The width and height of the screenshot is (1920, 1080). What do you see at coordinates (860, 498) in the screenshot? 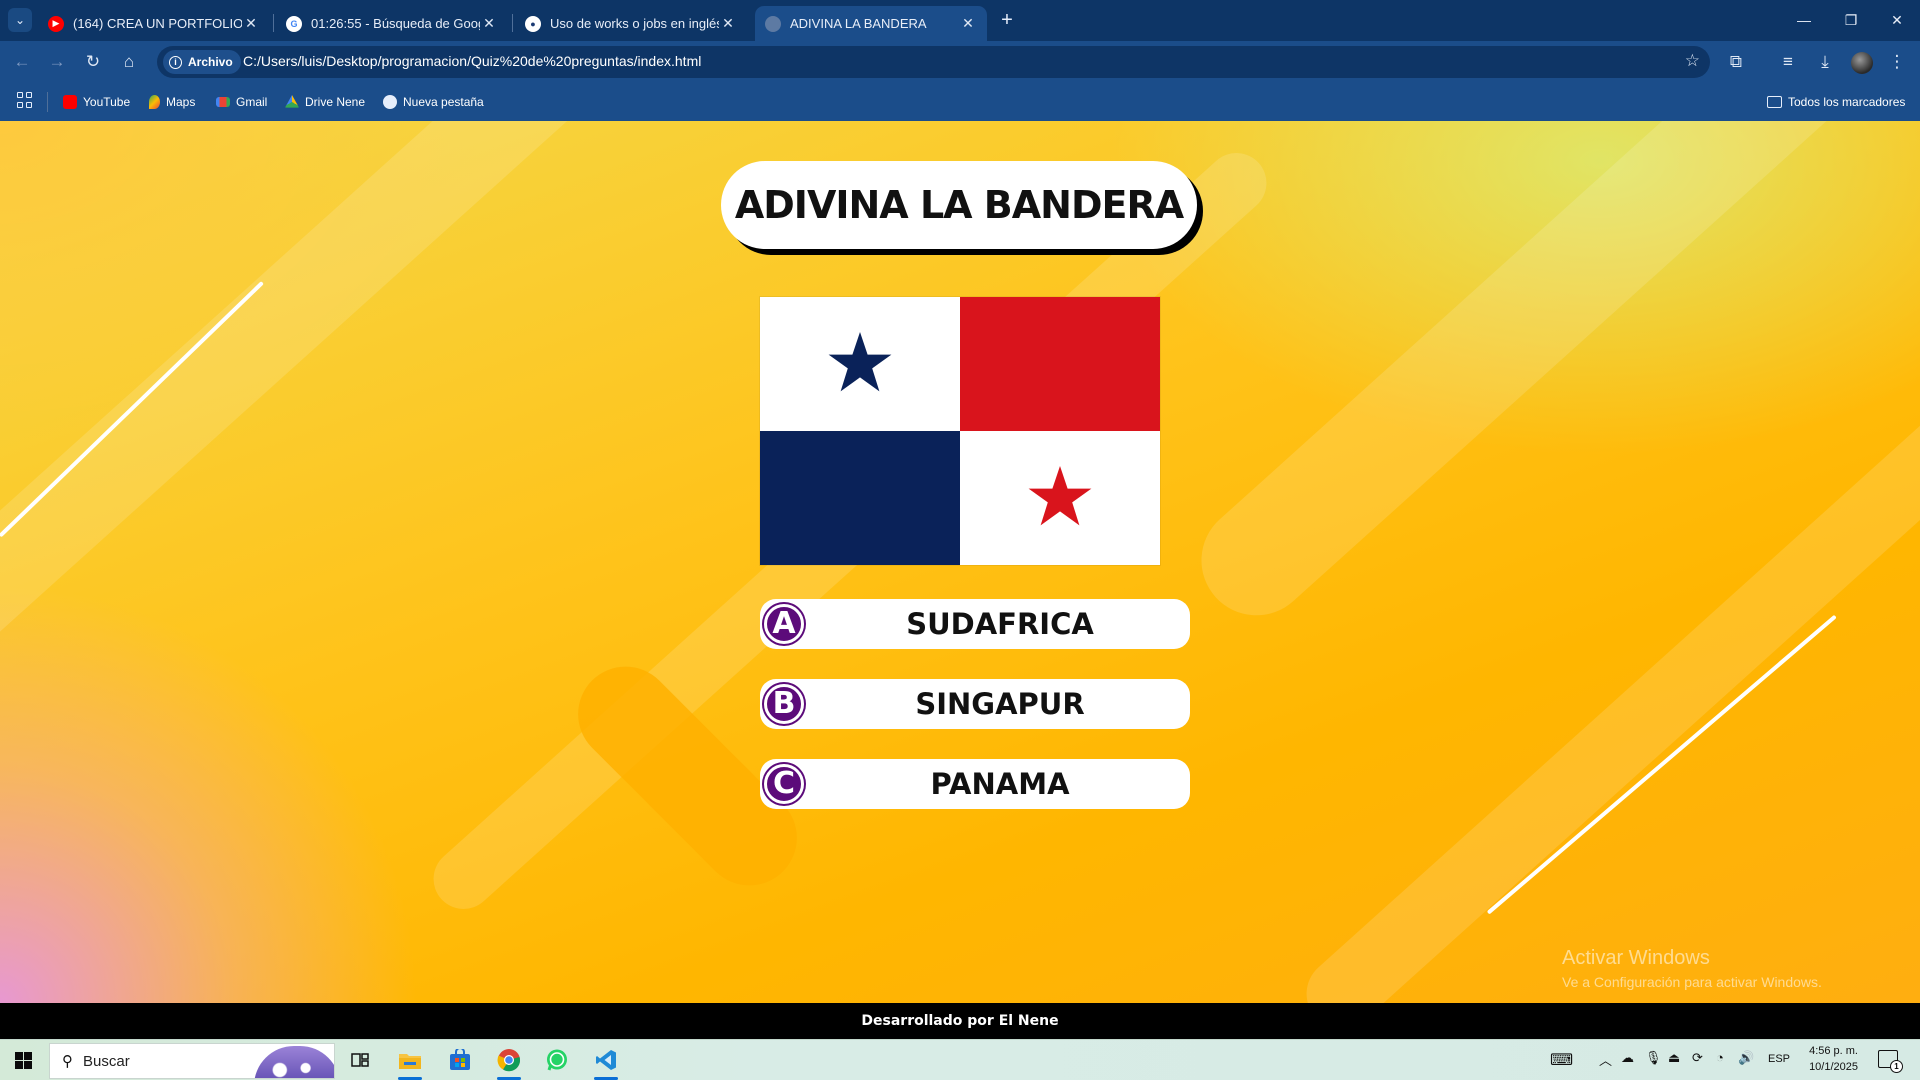
I see `flag-bottom-left-blue` at bounding box center [860, 498].